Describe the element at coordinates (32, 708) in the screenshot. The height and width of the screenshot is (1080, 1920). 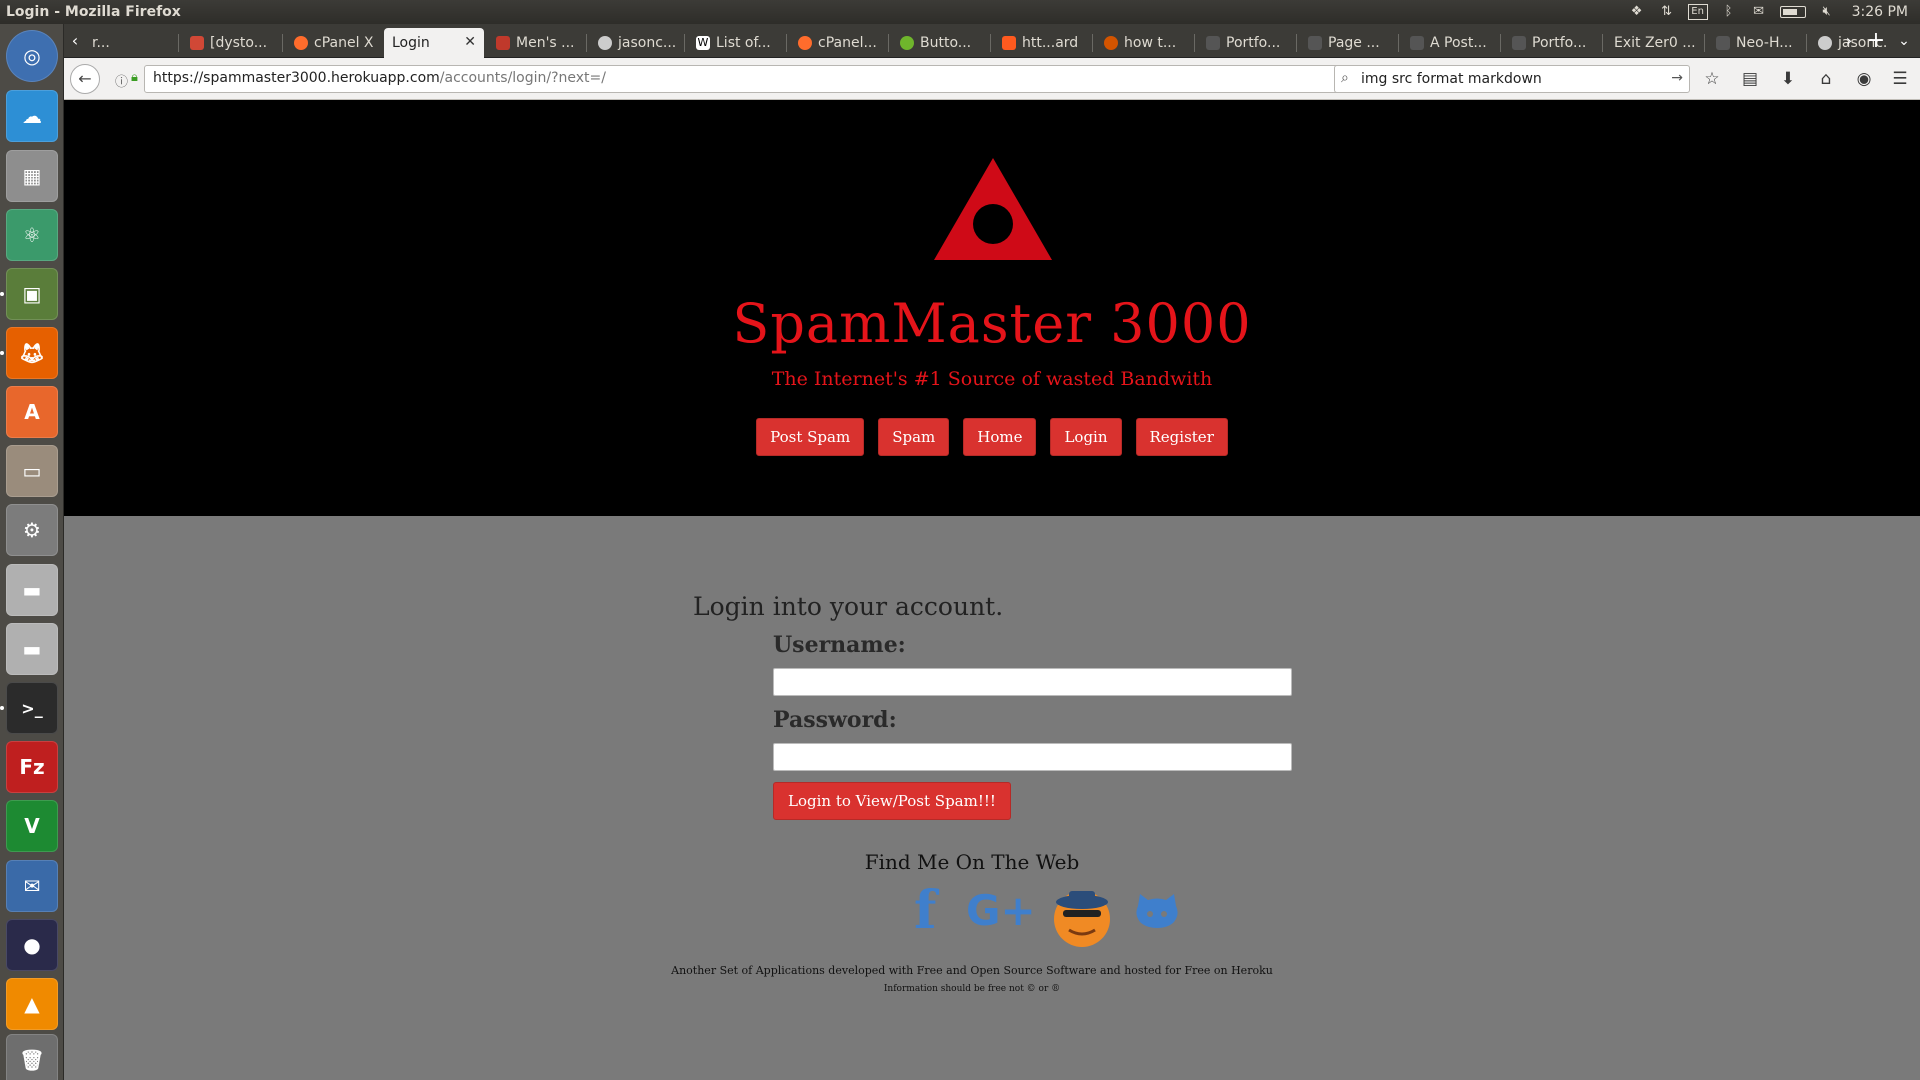
I see `terminal-icon: >_` at that location.